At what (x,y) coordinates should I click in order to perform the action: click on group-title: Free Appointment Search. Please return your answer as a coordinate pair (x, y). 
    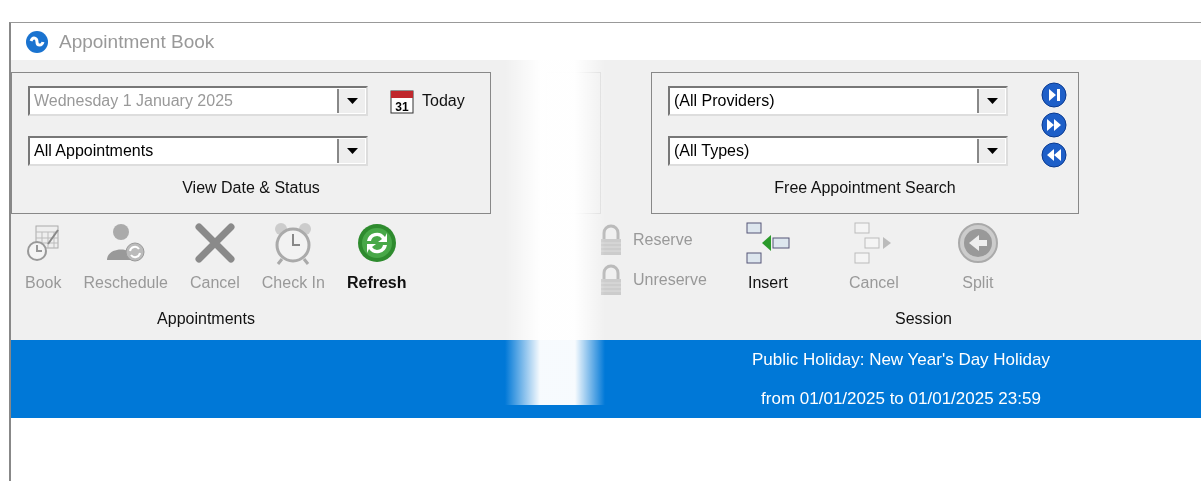
    Looking at the image, I should click on (865, 187).